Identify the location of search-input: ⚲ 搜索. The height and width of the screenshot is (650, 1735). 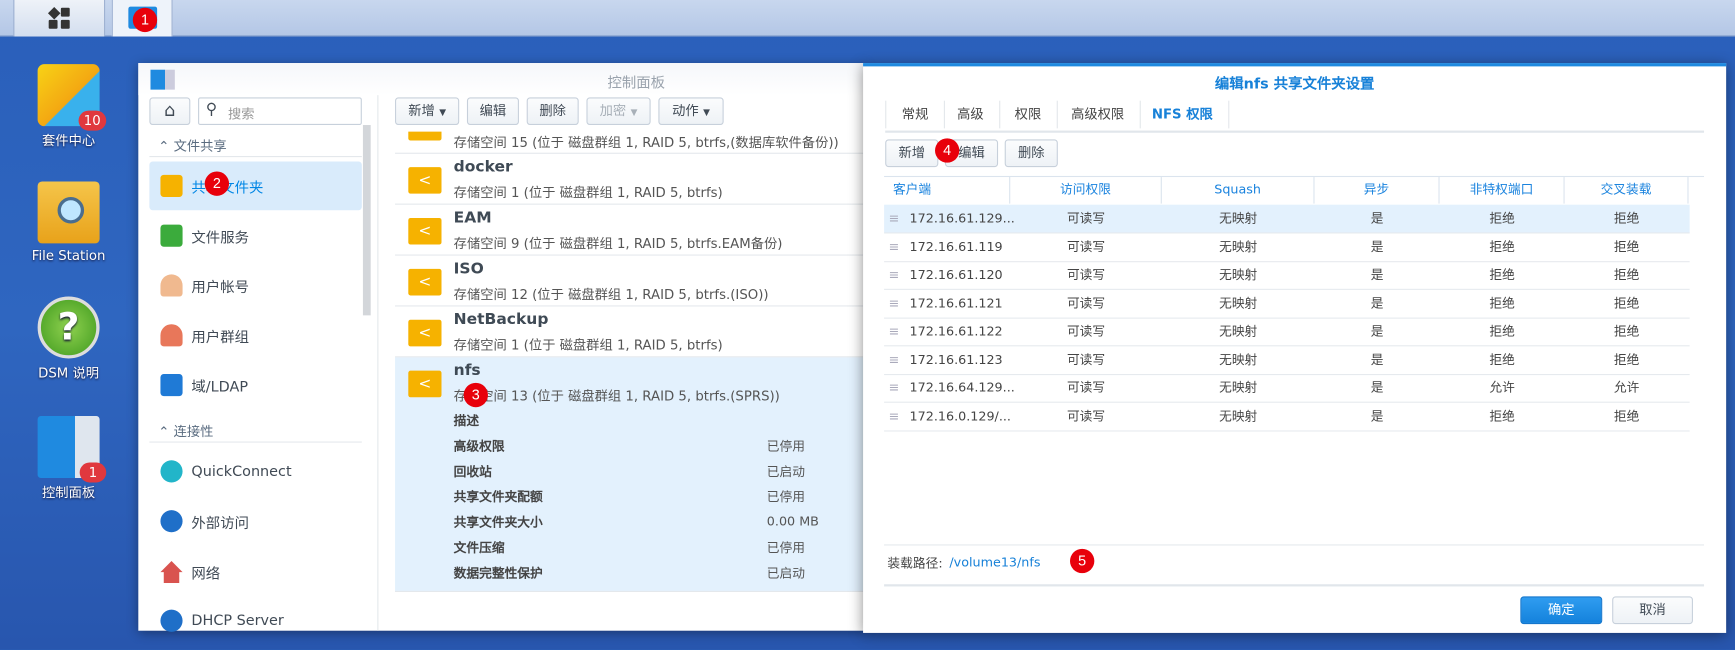
(280, 111).